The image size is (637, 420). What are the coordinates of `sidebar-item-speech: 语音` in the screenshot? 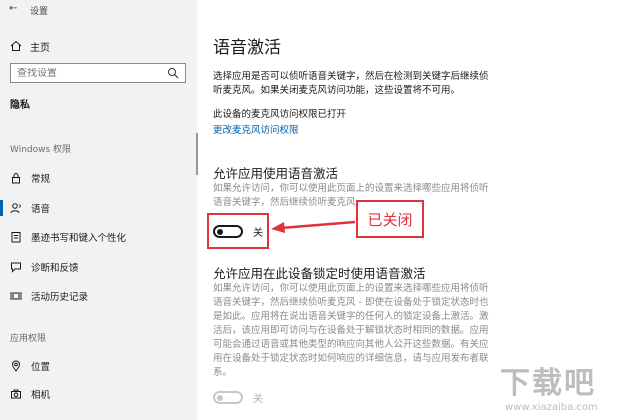 It's located at (95, 208).